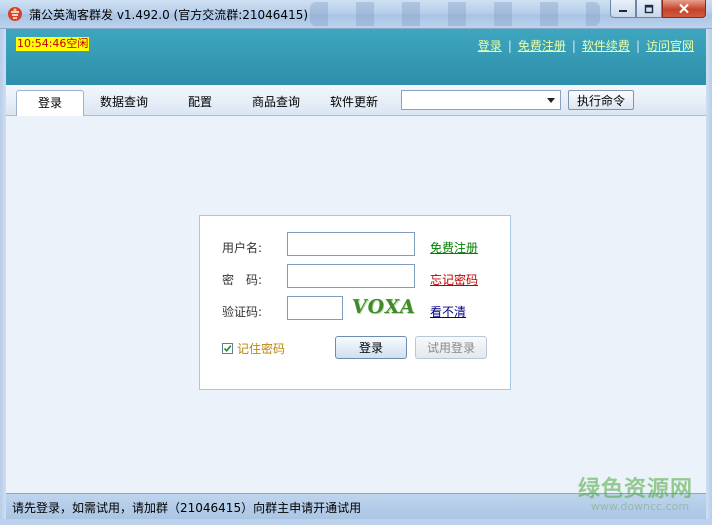 The image size is (712, 525). I want to click on tab-login: 登录, so click(50, 103).